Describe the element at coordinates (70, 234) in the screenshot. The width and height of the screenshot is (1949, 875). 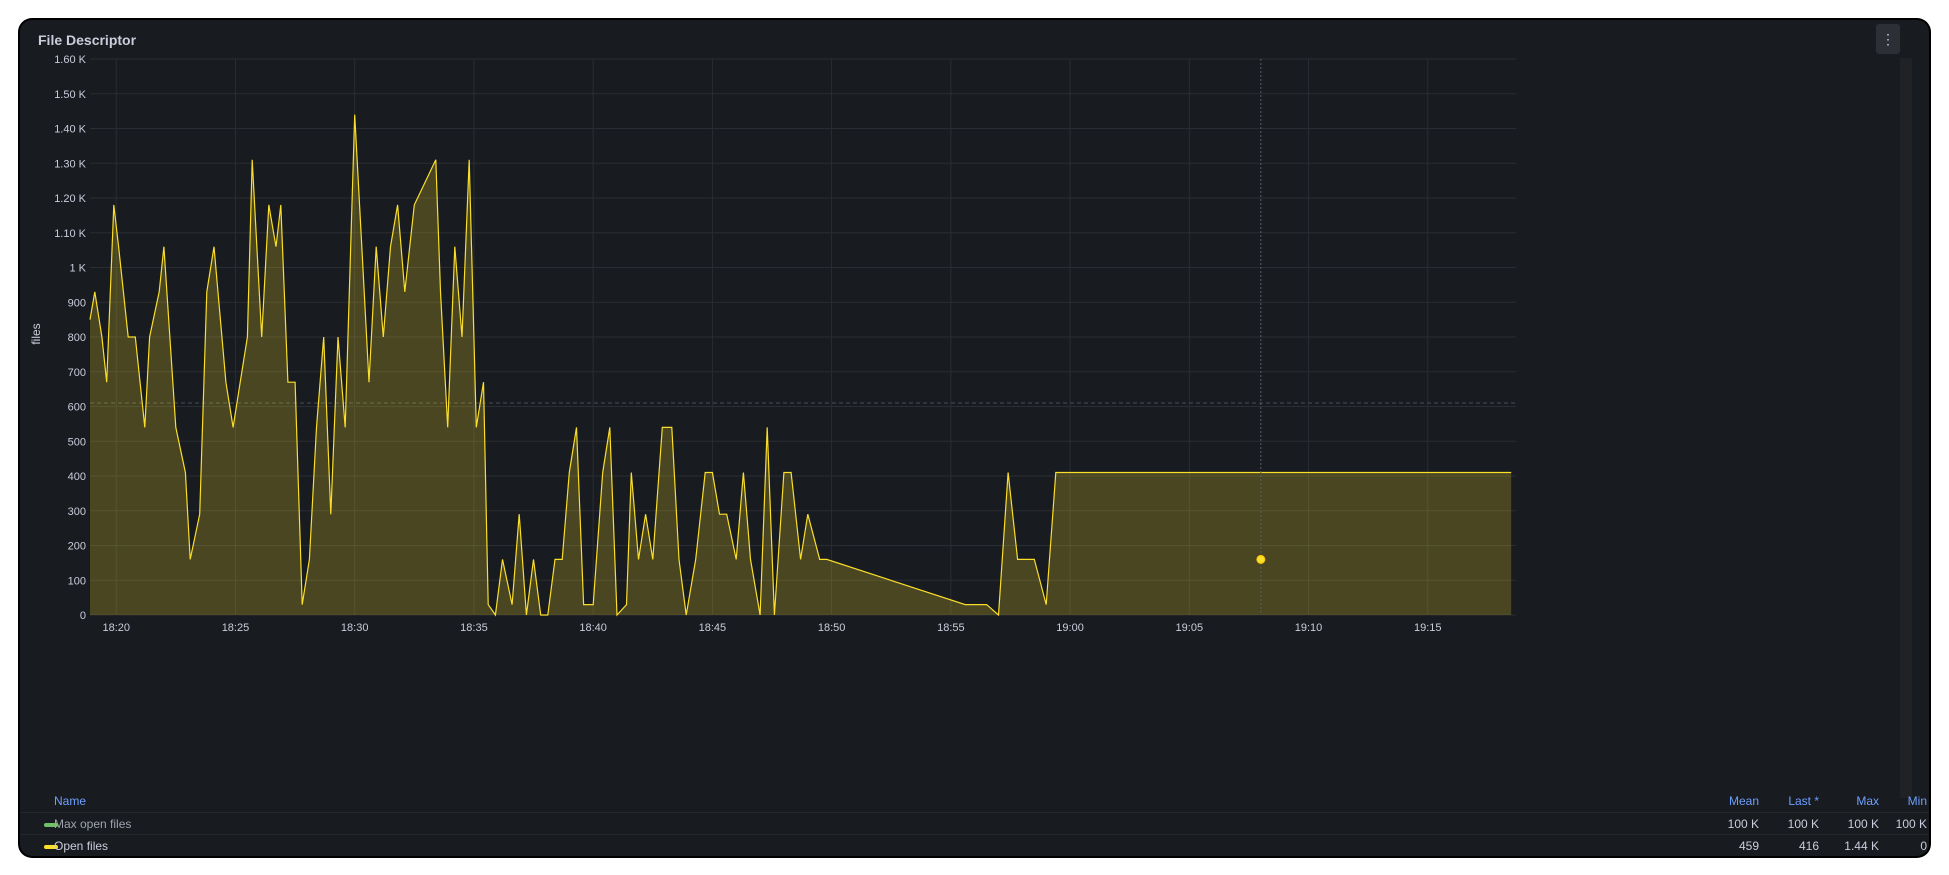
I see `y-tick-label: 1.10 K` at that location.